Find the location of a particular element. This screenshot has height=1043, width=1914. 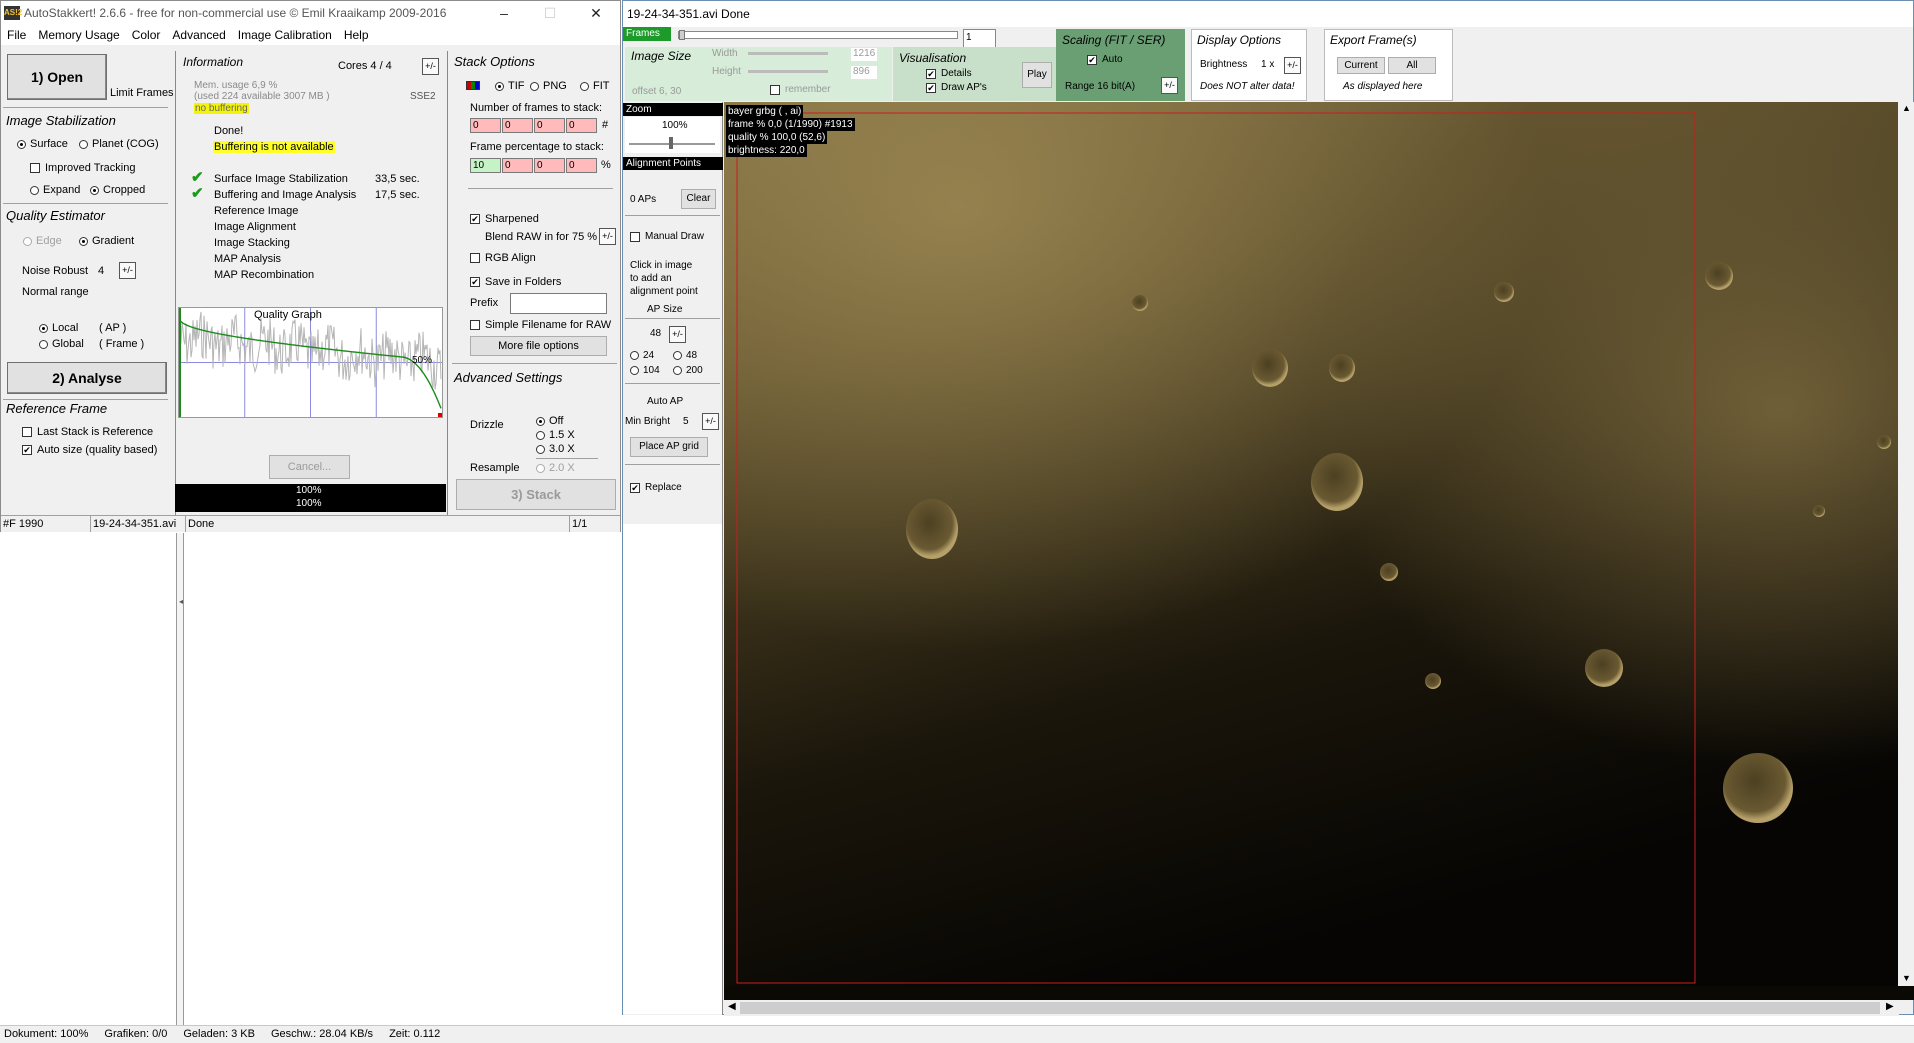

close-icon: ✕ is located at coordinates (596, 13).